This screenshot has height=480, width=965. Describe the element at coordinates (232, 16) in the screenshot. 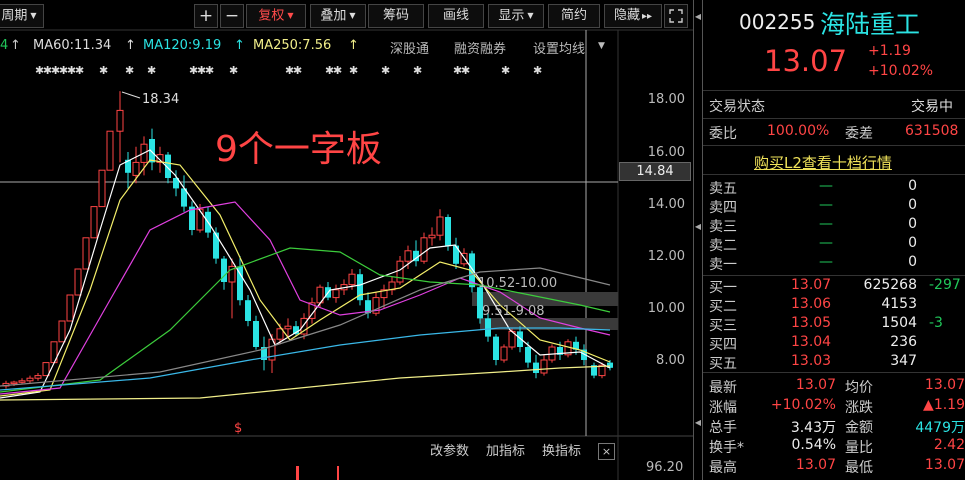

I see `zoom-out-button: −` at that location.